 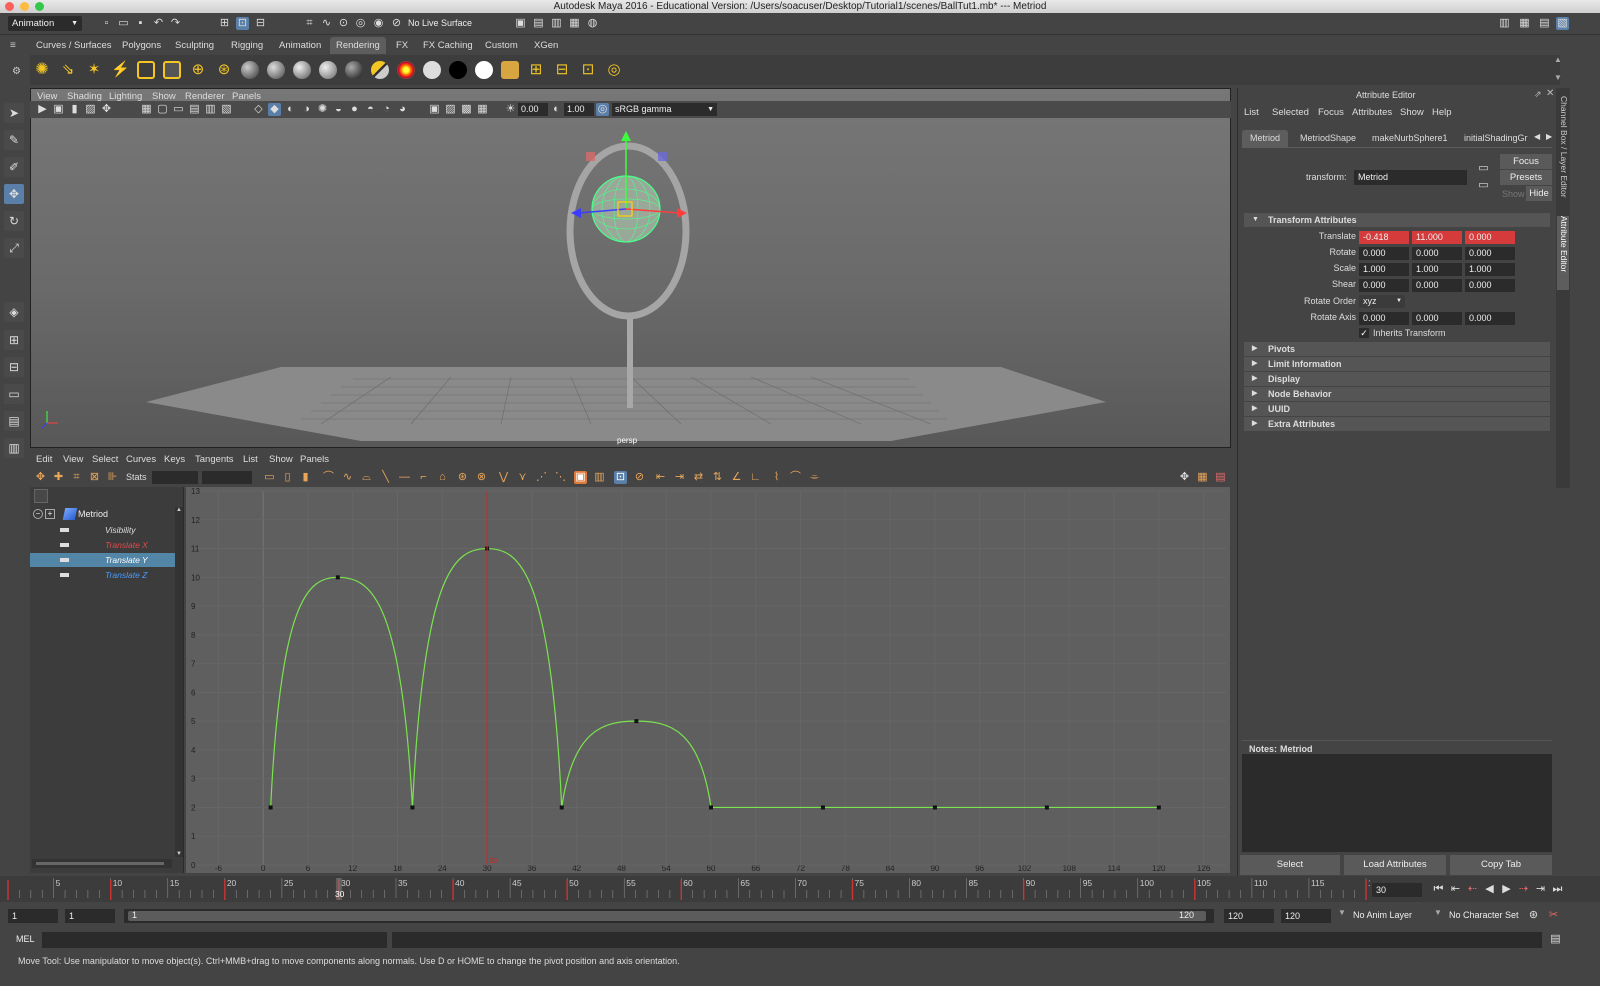 I want to click on y-axis-arrow-icon, so click(x=626, y=136).